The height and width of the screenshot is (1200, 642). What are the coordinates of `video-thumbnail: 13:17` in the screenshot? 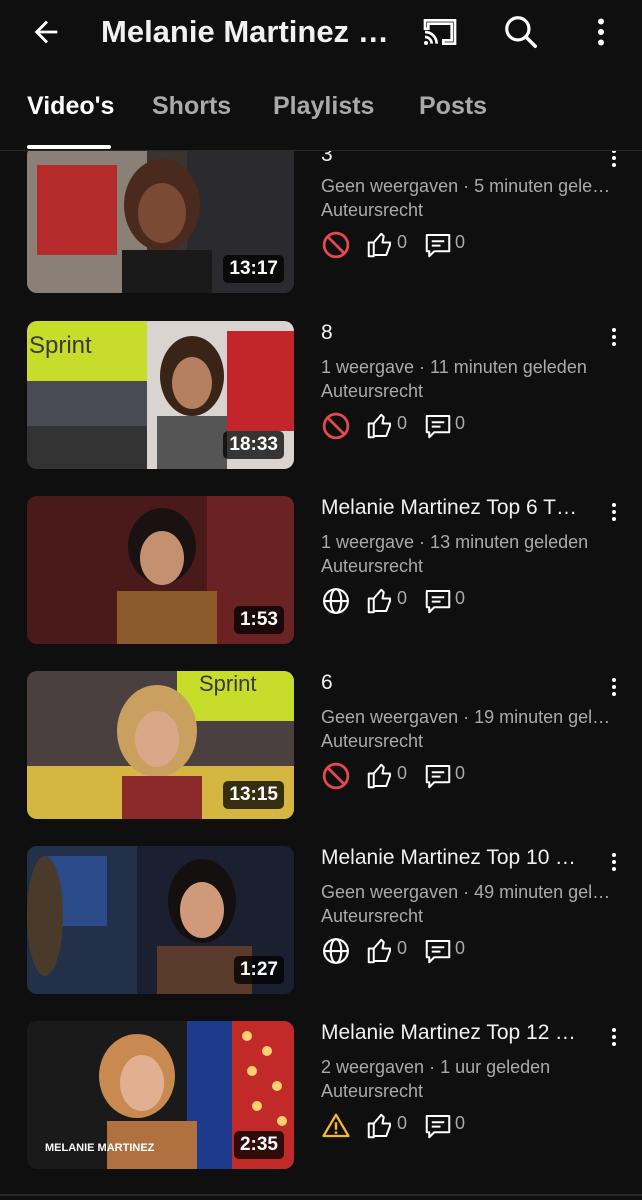 It's located at (160, 222).